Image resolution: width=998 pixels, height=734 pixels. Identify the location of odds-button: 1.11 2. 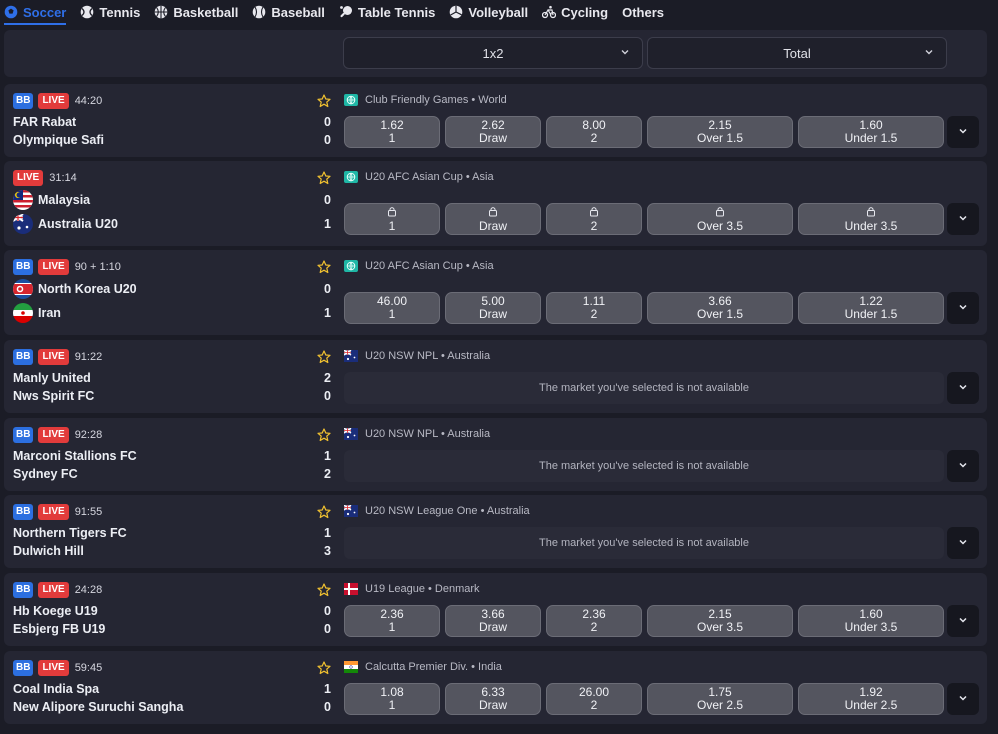
(594, 308).